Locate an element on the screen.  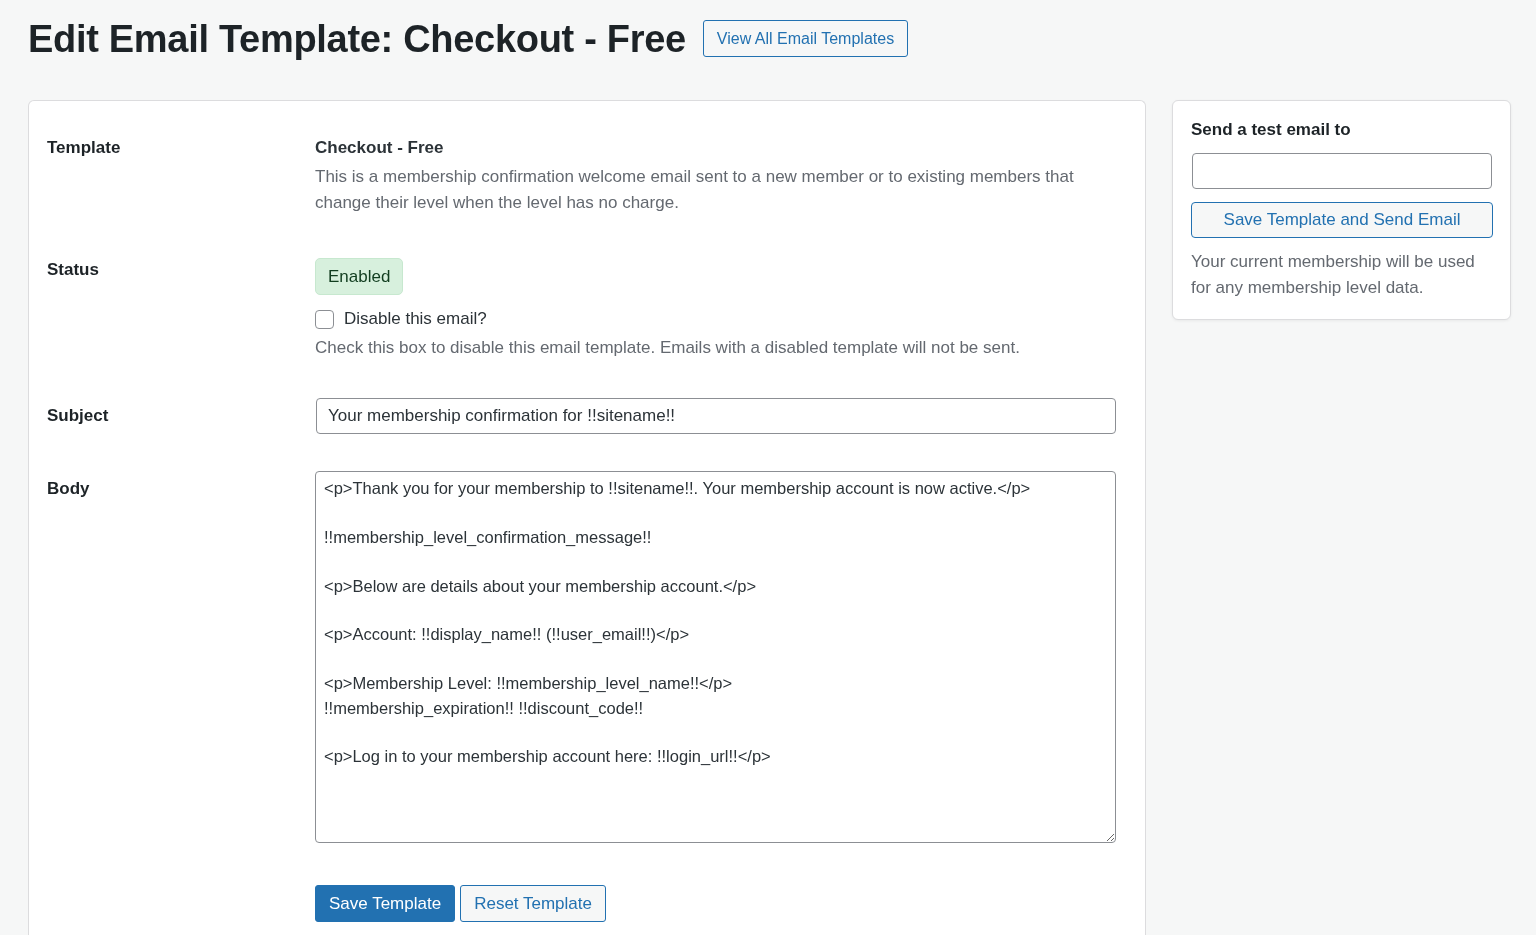
help-text: Check this box to disable this email template. Emails with a disabled template will not be sent. is located at coordinates (667, 348).